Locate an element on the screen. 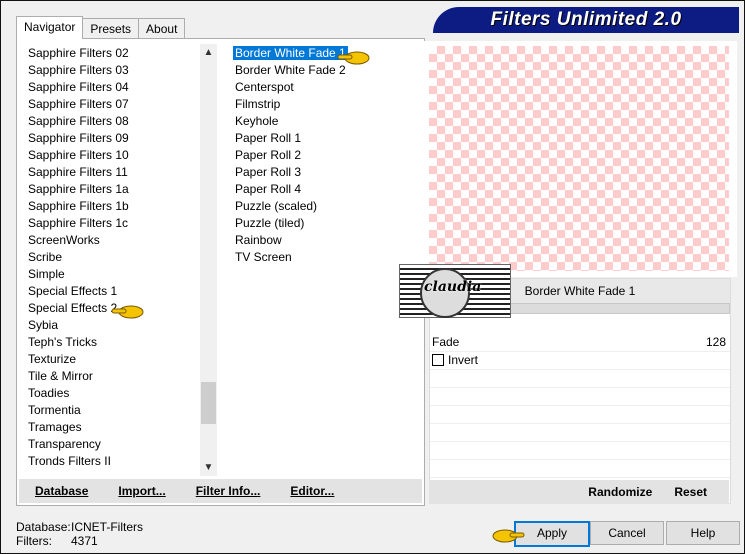  filter-item: TV Screen is located at coordinates (324, 257).